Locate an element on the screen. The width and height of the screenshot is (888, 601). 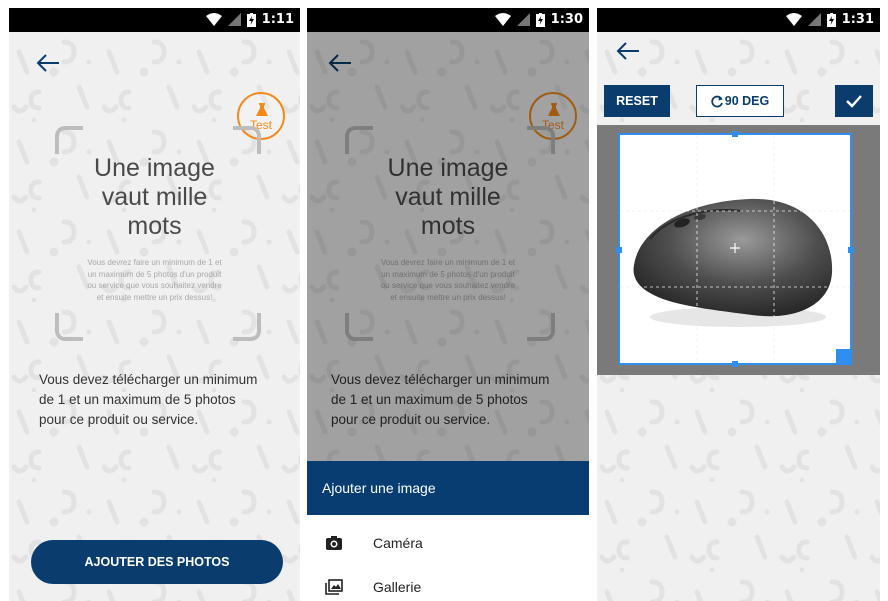
reset-button: RESET is located at coordinates (637, 101).